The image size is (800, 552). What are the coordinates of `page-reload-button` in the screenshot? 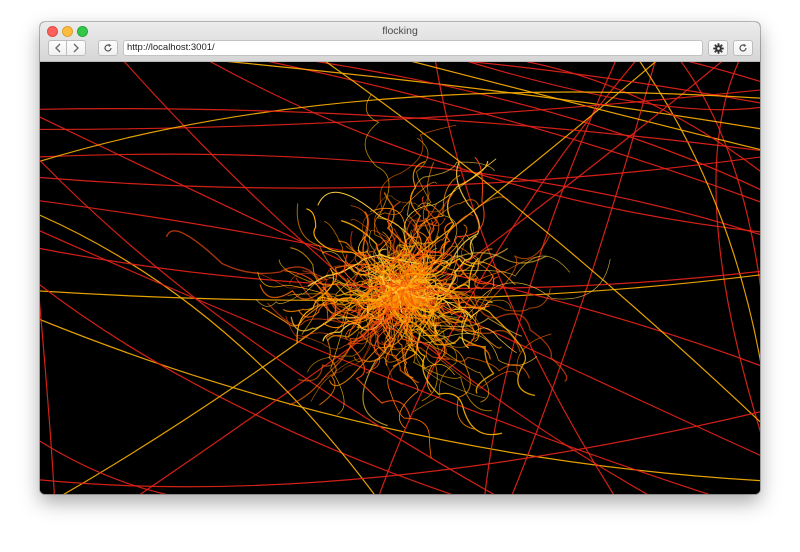 It's located at (743, 48).